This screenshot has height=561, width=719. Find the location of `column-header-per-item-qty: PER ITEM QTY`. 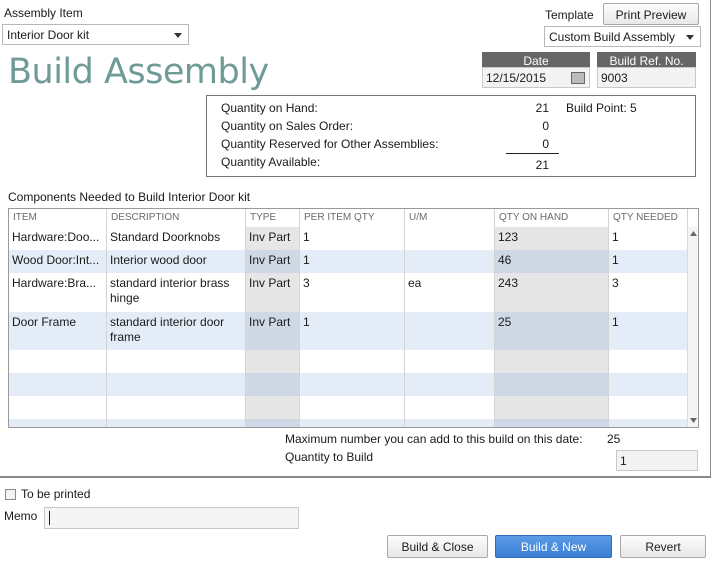

column-header-per-item-qty: PER ITEM QTY is located at coordinates (352, 218).